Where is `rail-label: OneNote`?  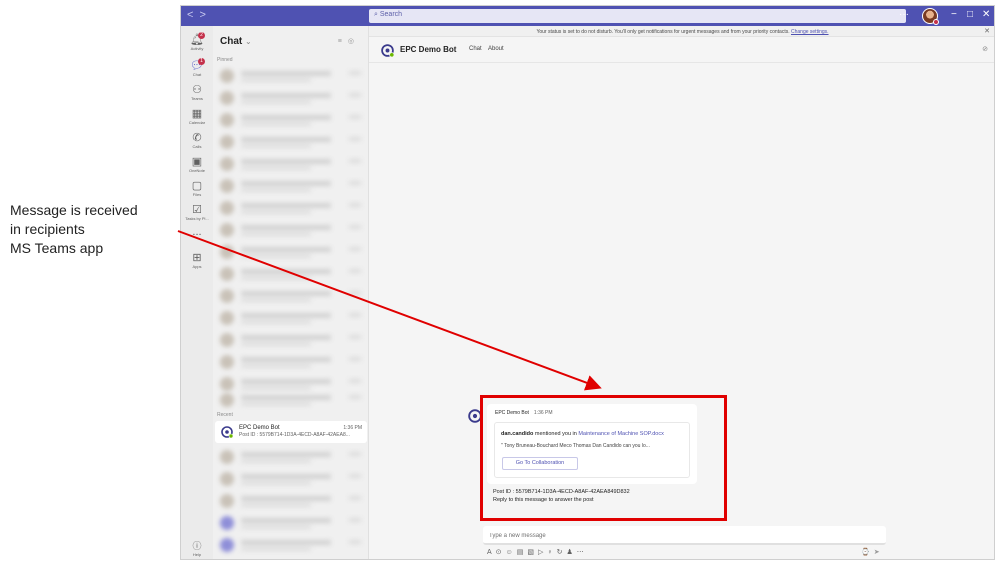
rail-label: OneNote is located at coordinates (196, 170).